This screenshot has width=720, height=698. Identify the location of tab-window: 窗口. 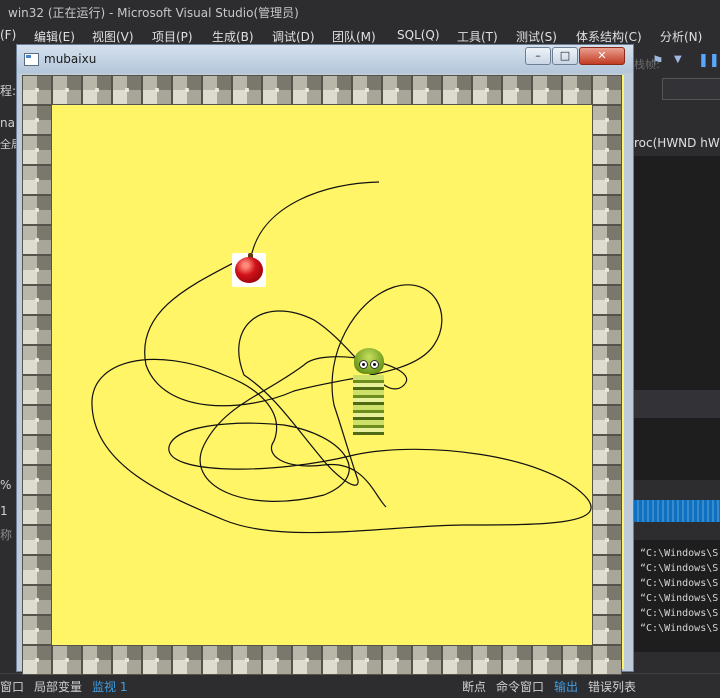
(12, 686).